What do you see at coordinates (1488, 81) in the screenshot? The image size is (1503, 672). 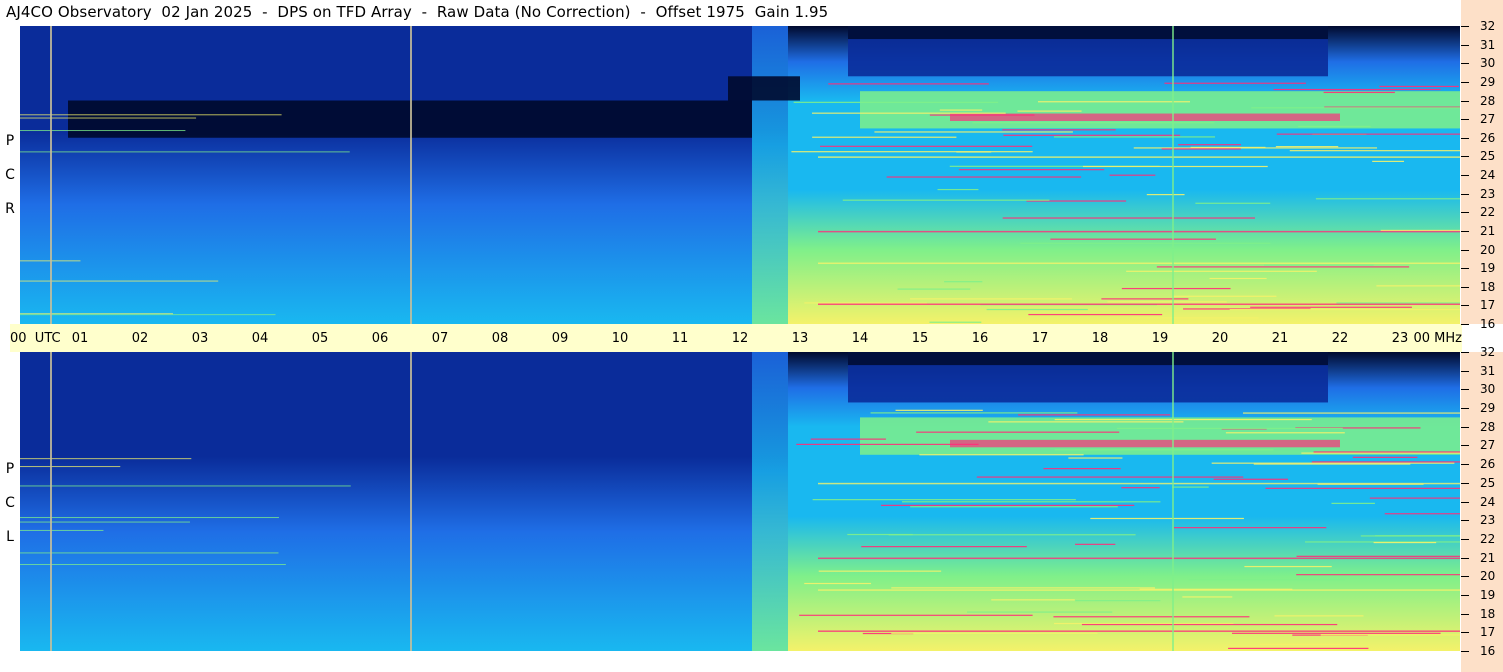 I see `freq-tick-label: 29` at bounding box center [1488, 81].